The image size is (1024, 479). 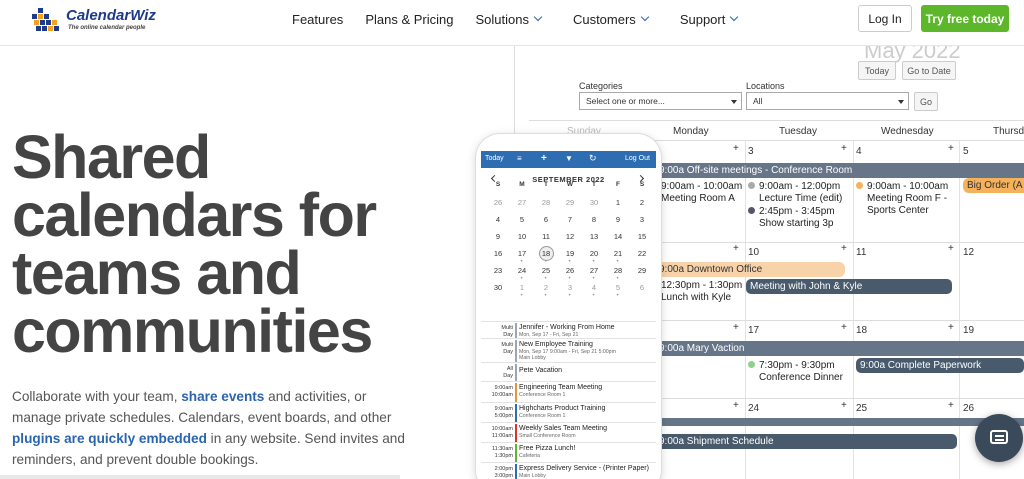 What do you see at coordinates (568, 452) in the screenshot?
I see `agenda-item: 11:30am 1:30pm Free Pizza Lunch! Cafeteria` at bounding box center [568, 452].